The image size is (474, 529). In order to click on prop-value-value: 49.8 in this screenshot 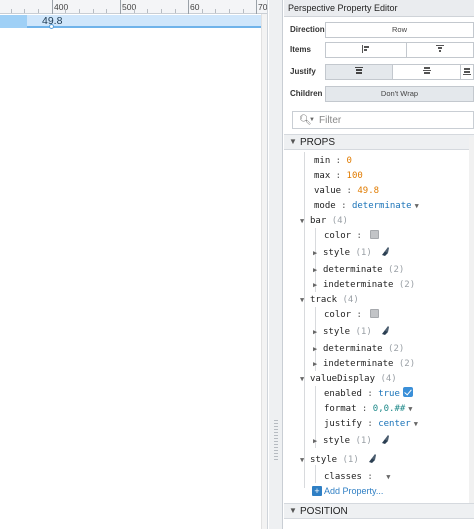, I will do `click(368, 191)`.